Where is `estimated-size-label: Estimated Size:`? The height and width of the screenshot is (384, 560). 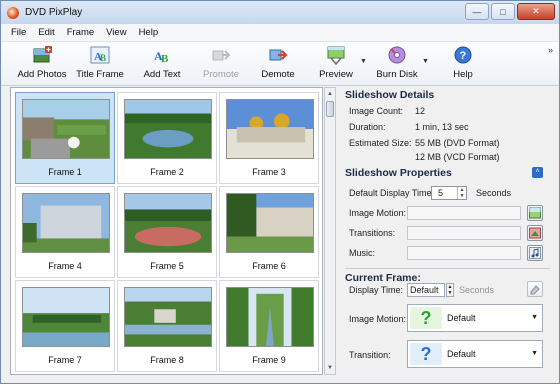 estimated-size-label: Estimated Size: is located at coordinates (380, 143).